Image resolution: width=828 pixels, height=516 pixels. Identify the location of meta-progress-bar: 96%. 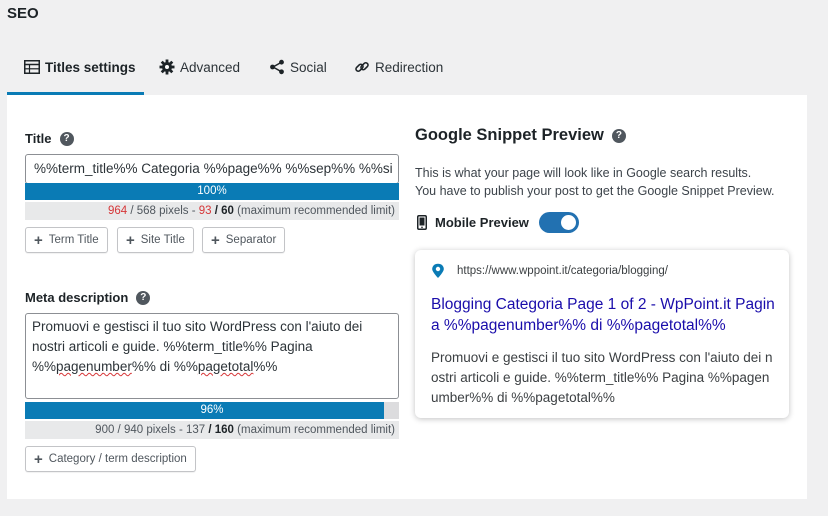
(212, 410).